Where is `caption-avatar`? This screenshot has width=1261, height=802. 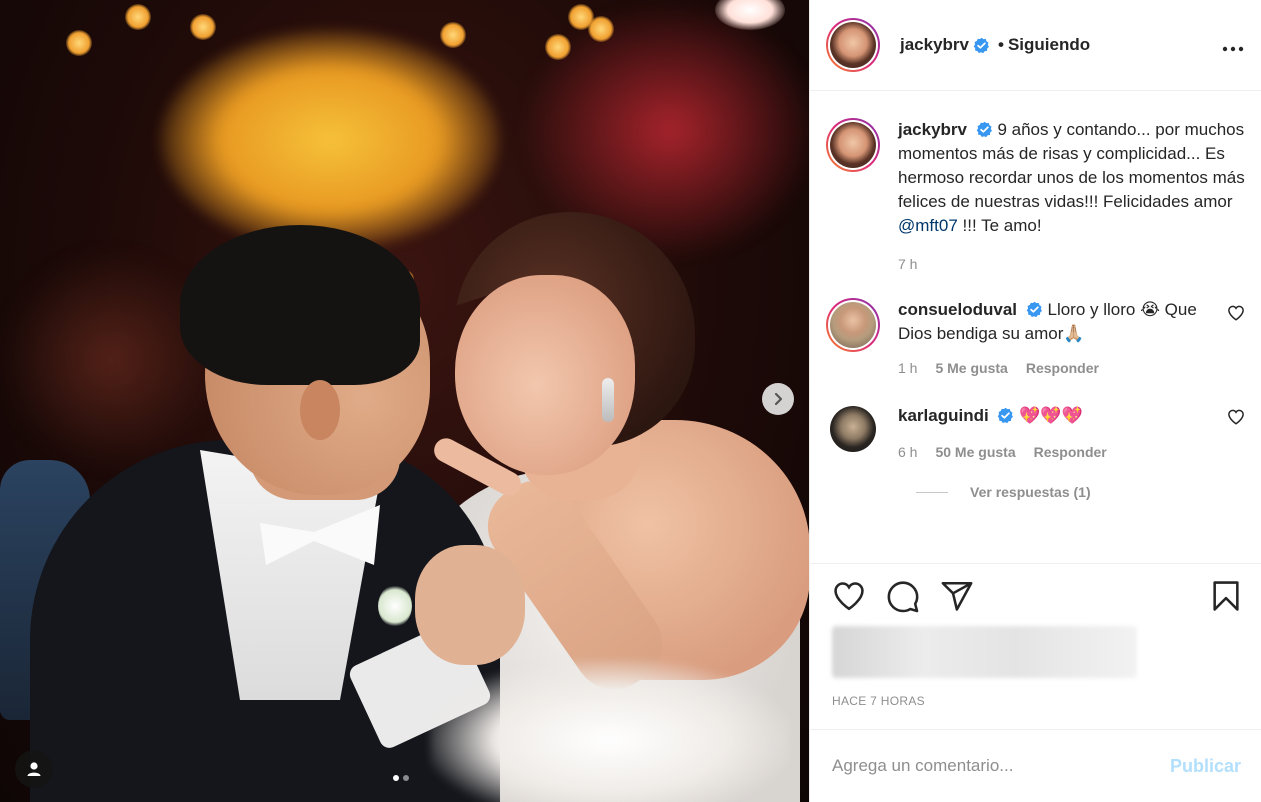
caption-avatar is located at coordinates (853, 145).